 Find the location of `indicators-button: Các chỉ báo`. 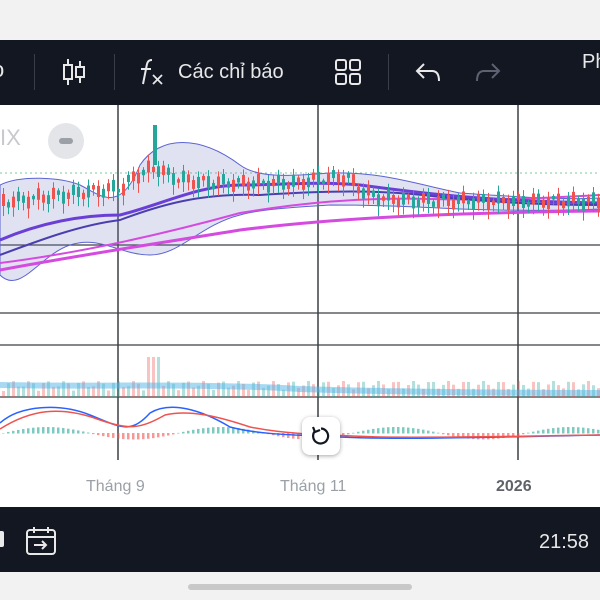

indicators-button: Các chỉ báo is located at coordinates (210, 72).